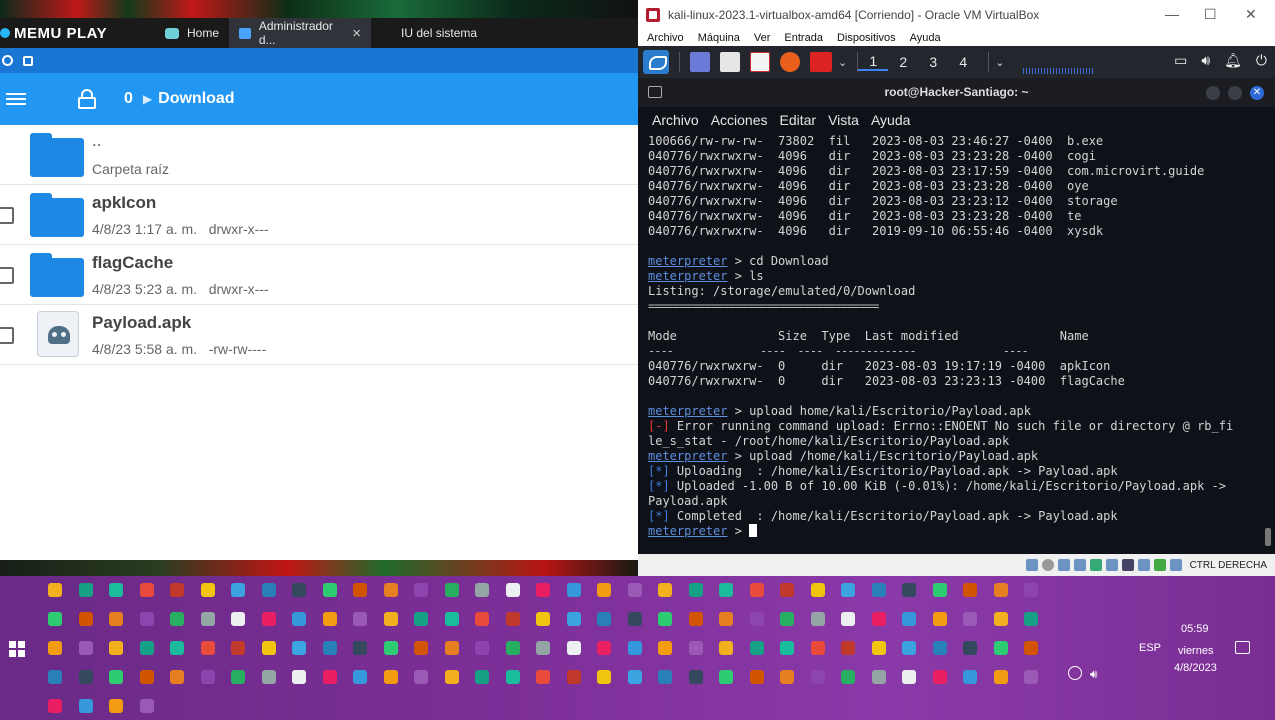 This screenshot has height=720, width=1275. What do you see at coordinates (300, 33) in the screenshot?
I see `tab-file-manager: Administrador d... ×` at bounding box center [300, 33].